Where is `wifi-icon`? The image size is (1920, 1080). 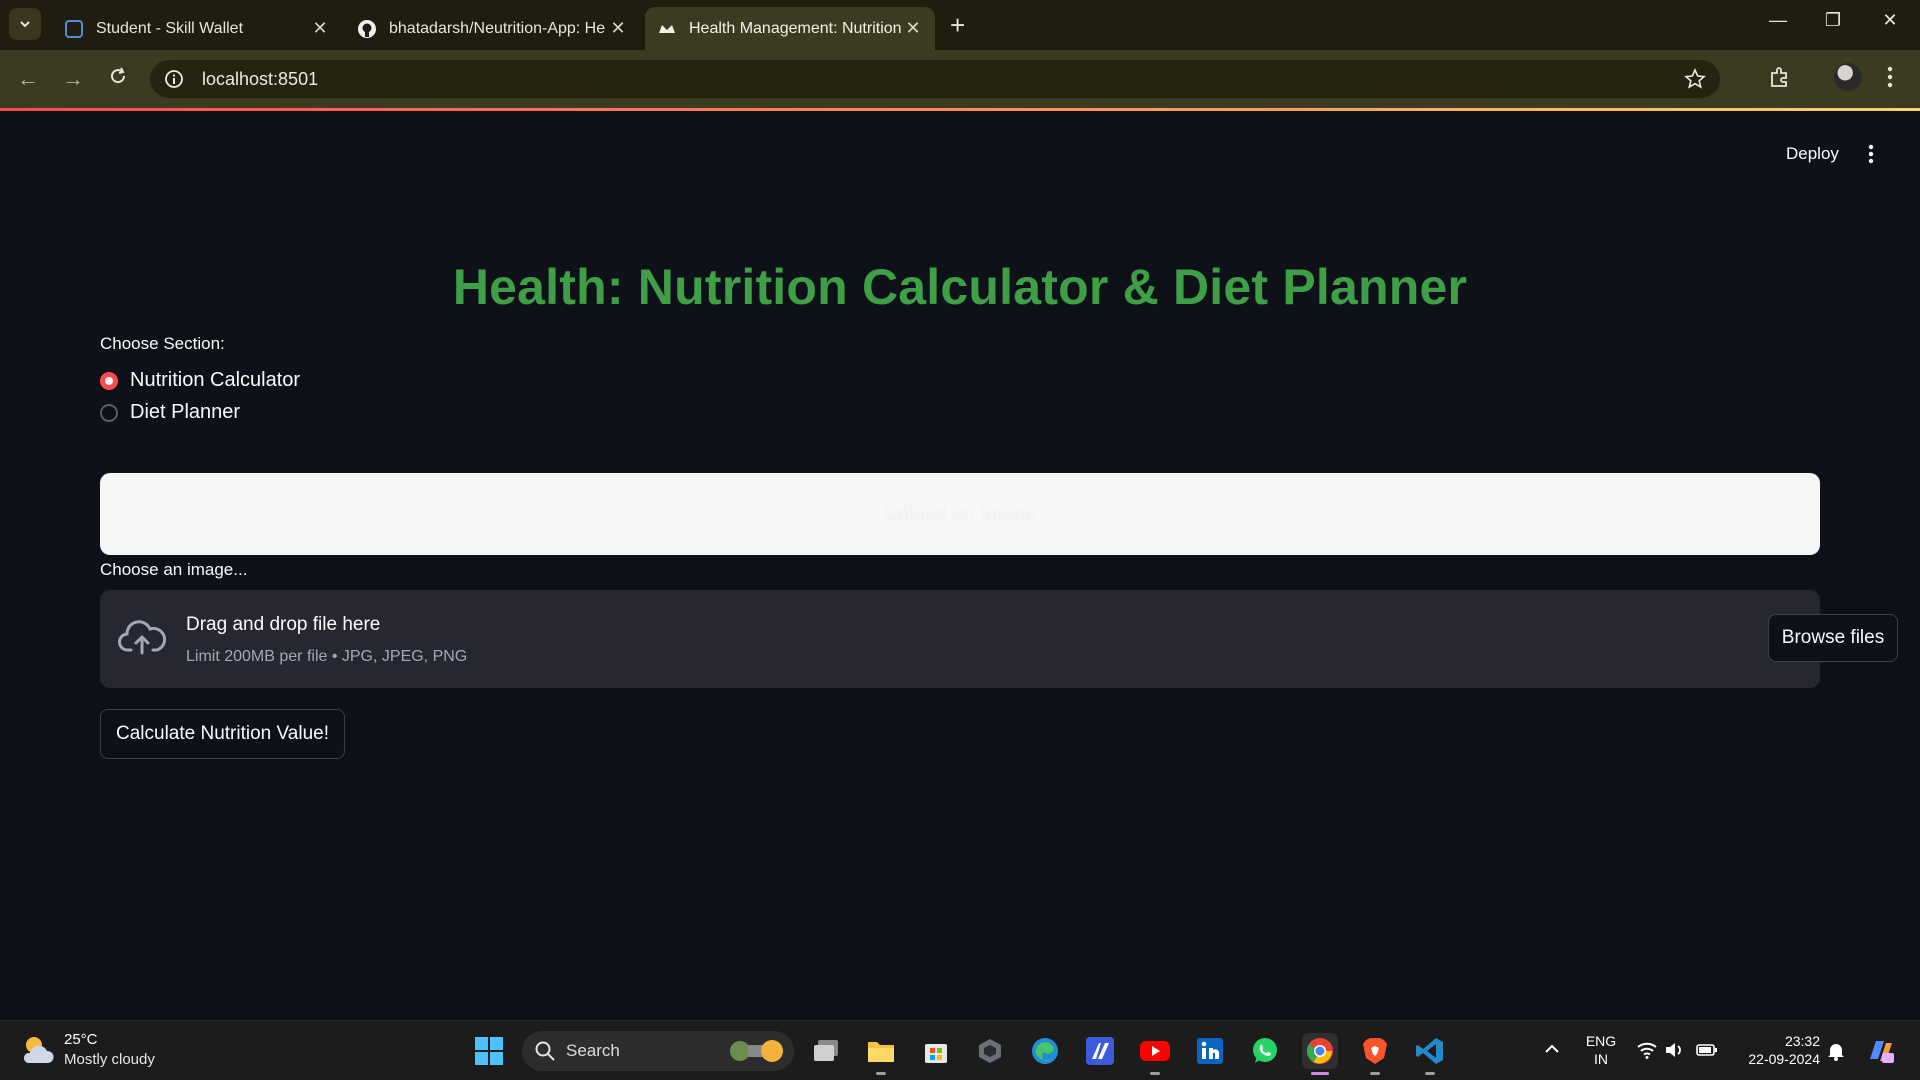
wifi-icon is located at coordinates (1647, 1050).